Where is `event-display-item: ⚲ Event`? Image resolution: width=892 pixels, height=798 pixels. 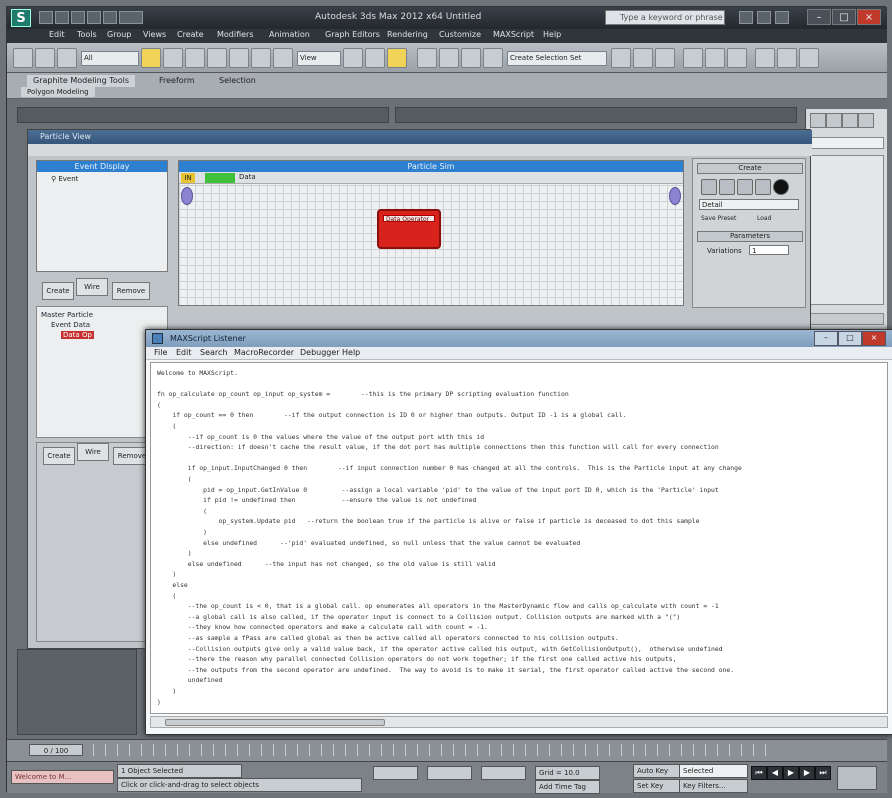 event-display-item: ⚲ Event is located at coordinates (64, 179).